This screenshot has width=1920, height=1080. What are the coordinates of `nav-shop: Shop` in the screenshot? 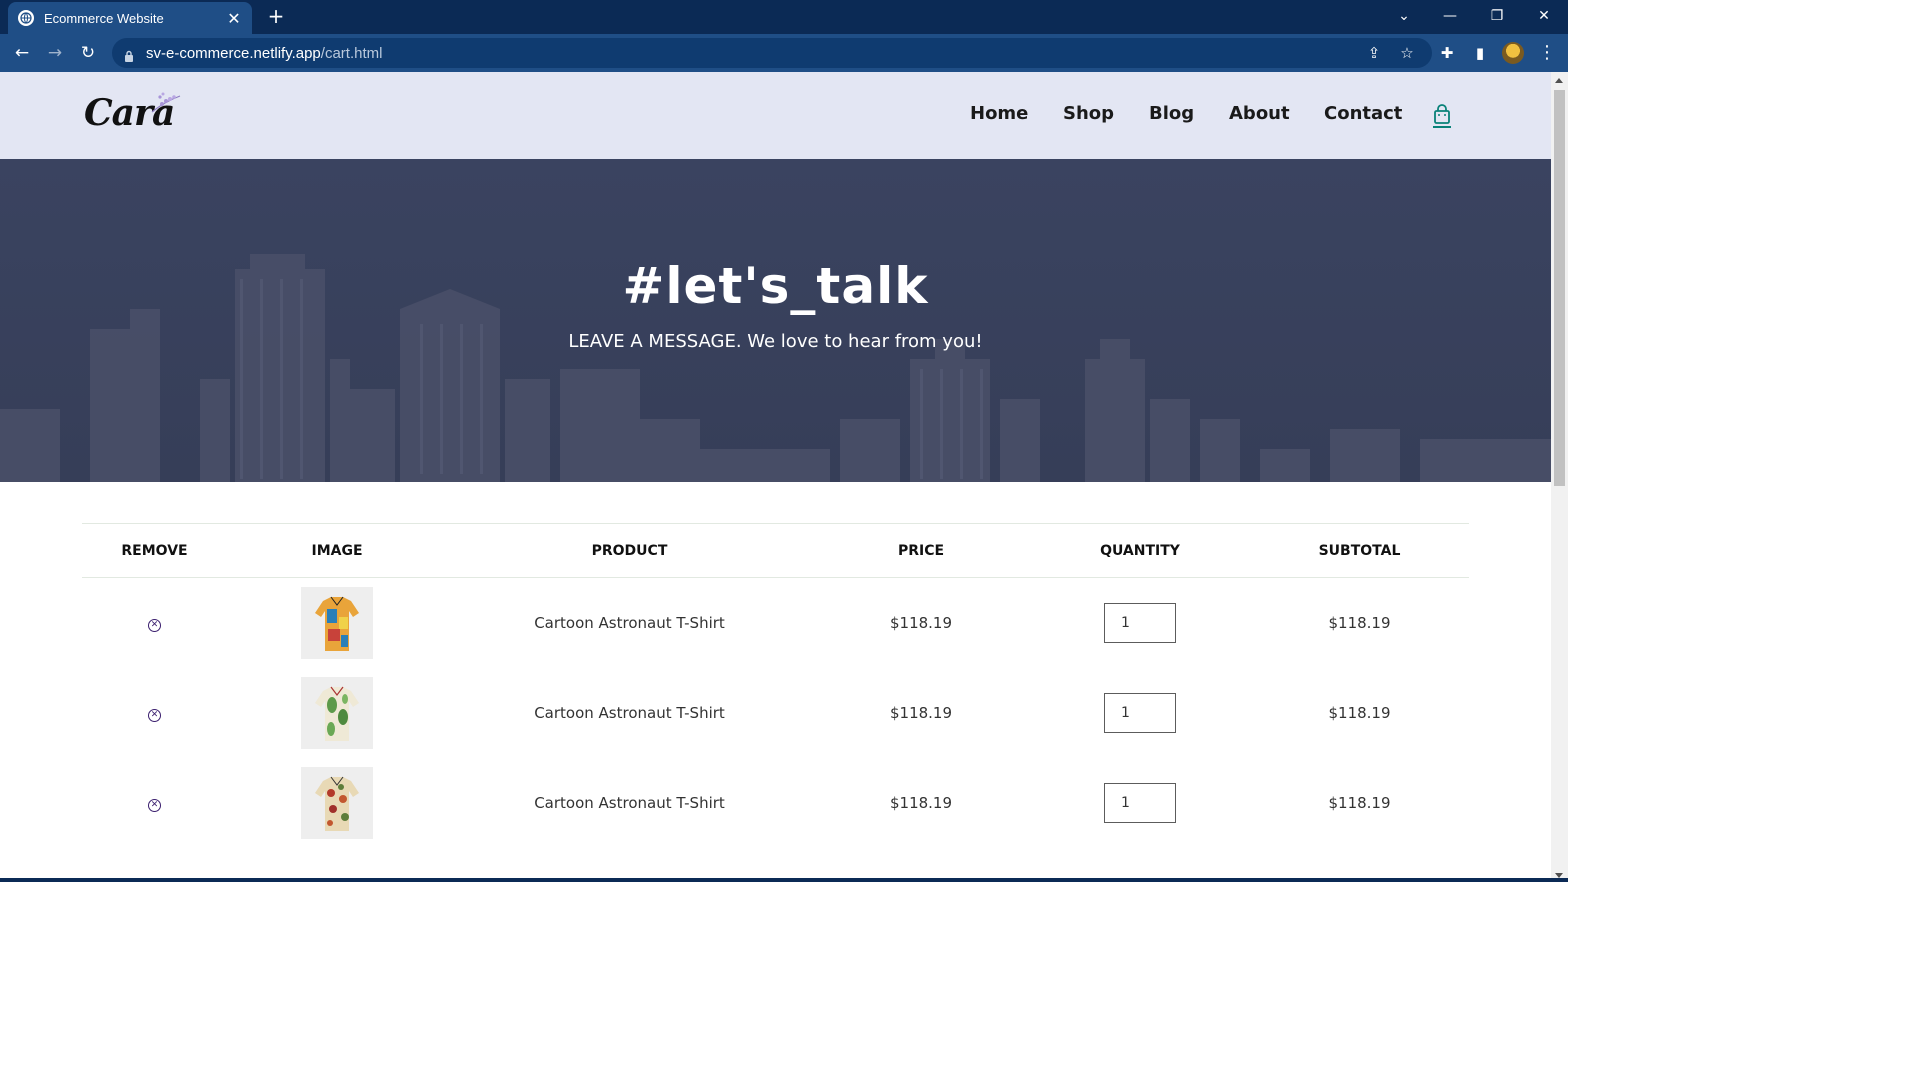 It's located at (1088, 113).